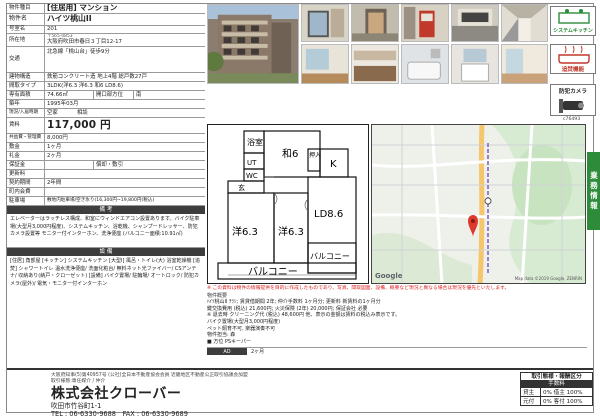  Describe the element at coordinates (106, 86) in the screenshot. I see `row-layout: 間取タイプ 3LDK(洋6.3 洋6.3 和6 LD8.6)` at that location.